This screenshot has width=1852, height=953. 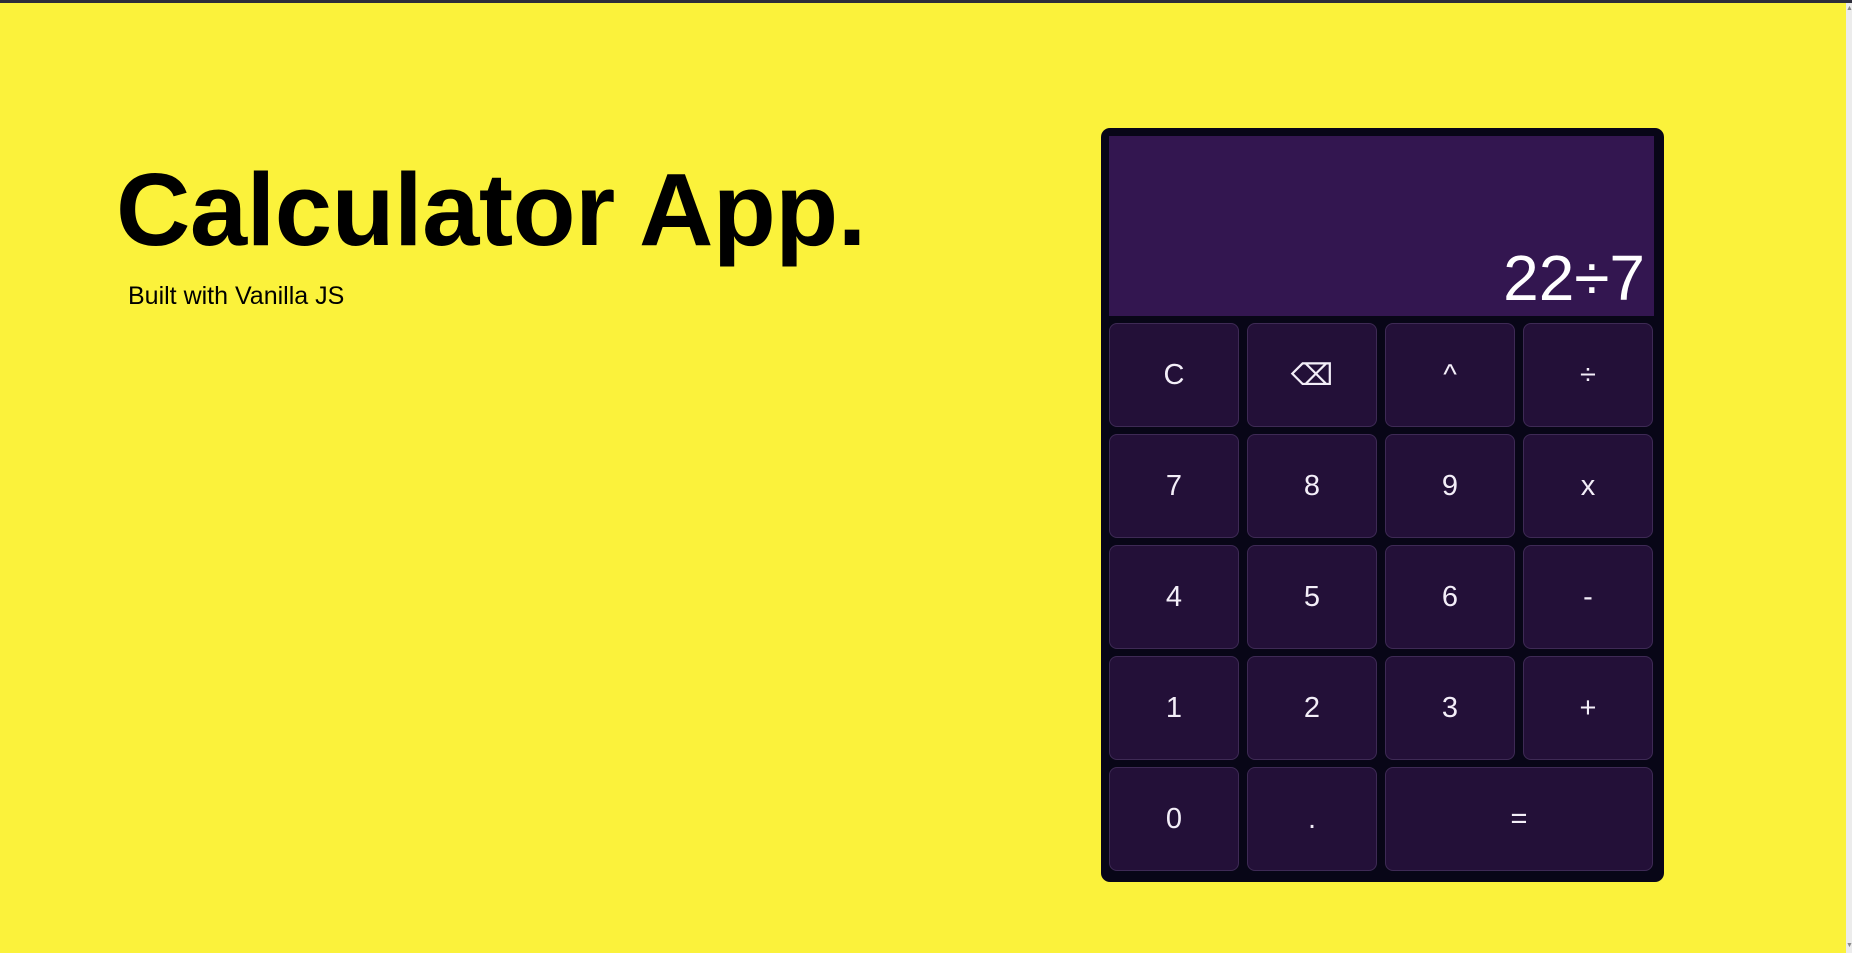 What do you see at coordinates (1849, 9) in the screenshot?
I see `scroll-up-arrow-icon: ▲` at bounding box center [1849, 9].